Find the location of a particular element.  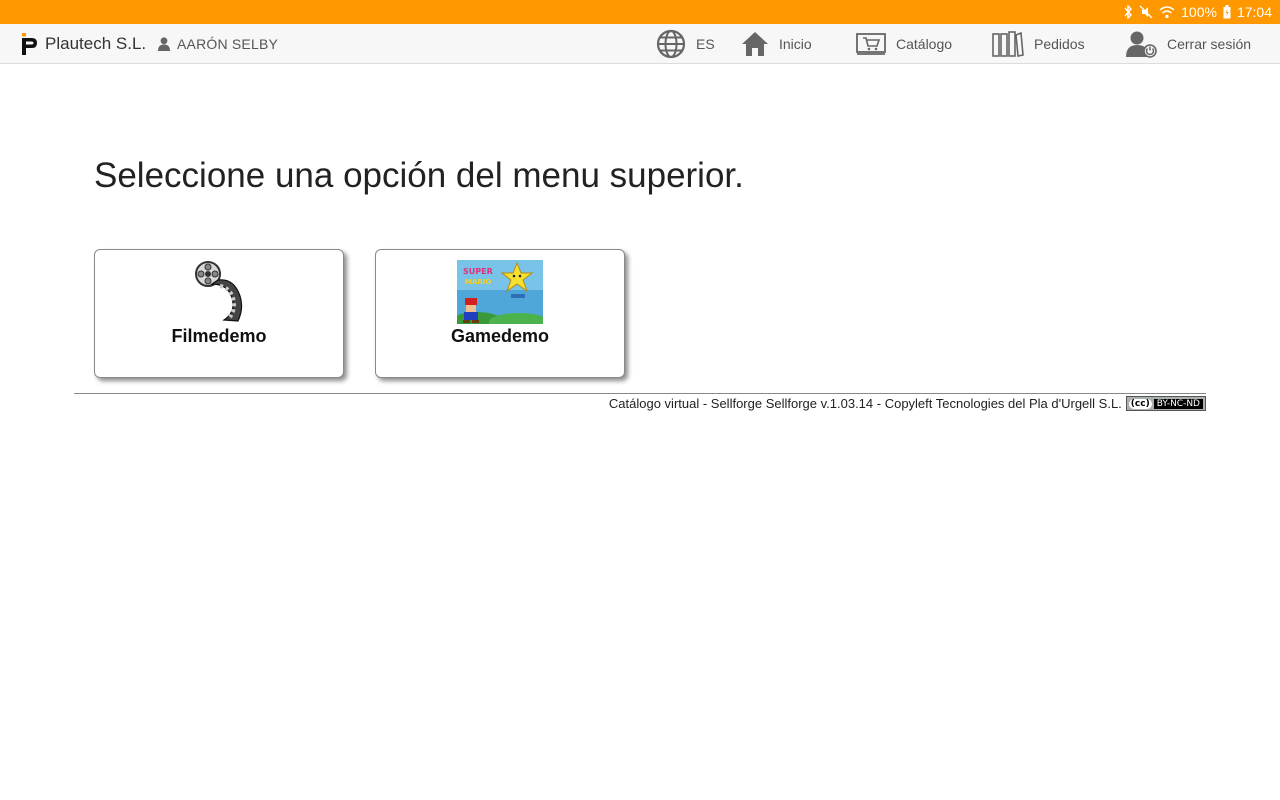

card-label: Gamedemo is located at coordinates (500, 336).